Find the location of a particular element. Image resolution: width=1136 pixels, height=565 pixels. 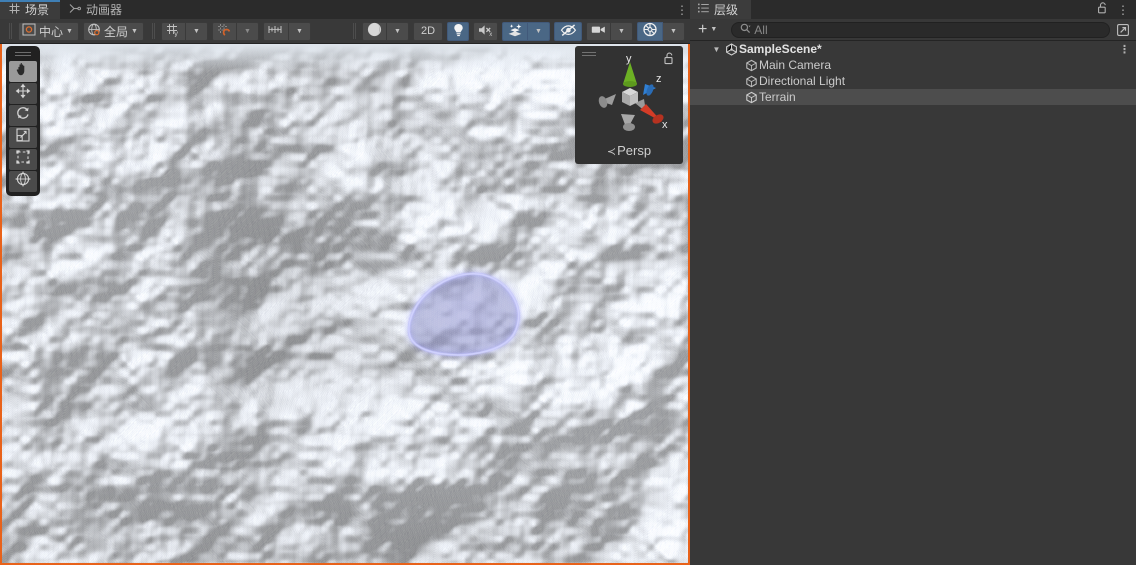

unity-scene-icon is located at coordinates (731, 49).